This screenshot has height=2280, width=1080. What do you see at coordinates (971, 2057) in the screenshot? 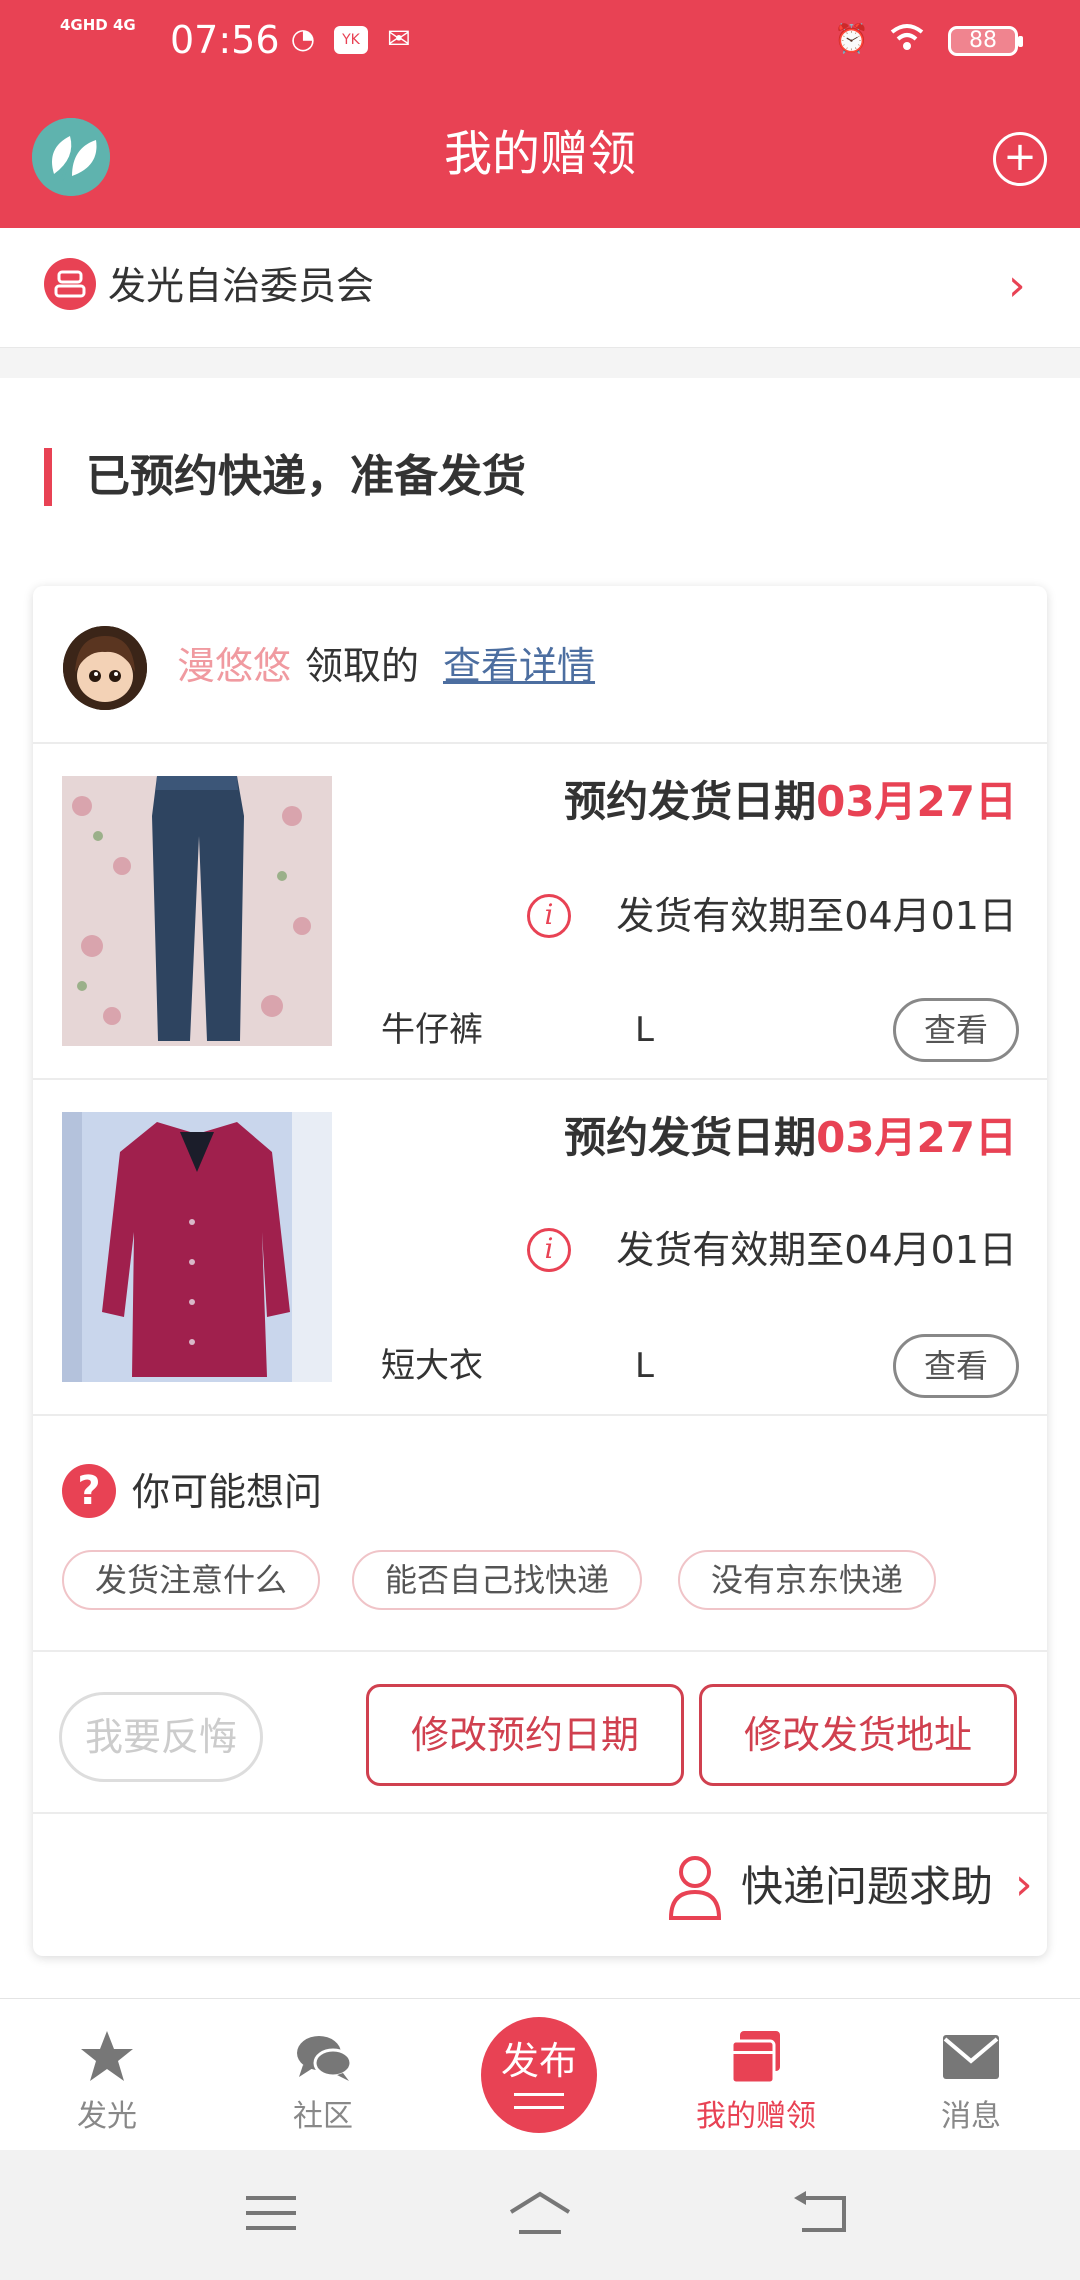
I see `envelope-icon` at bounding box center [971, 2057].